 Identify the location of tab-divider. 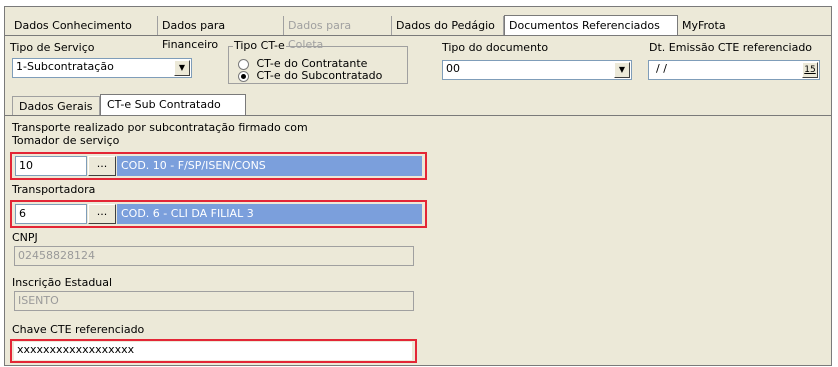
(418, 35).